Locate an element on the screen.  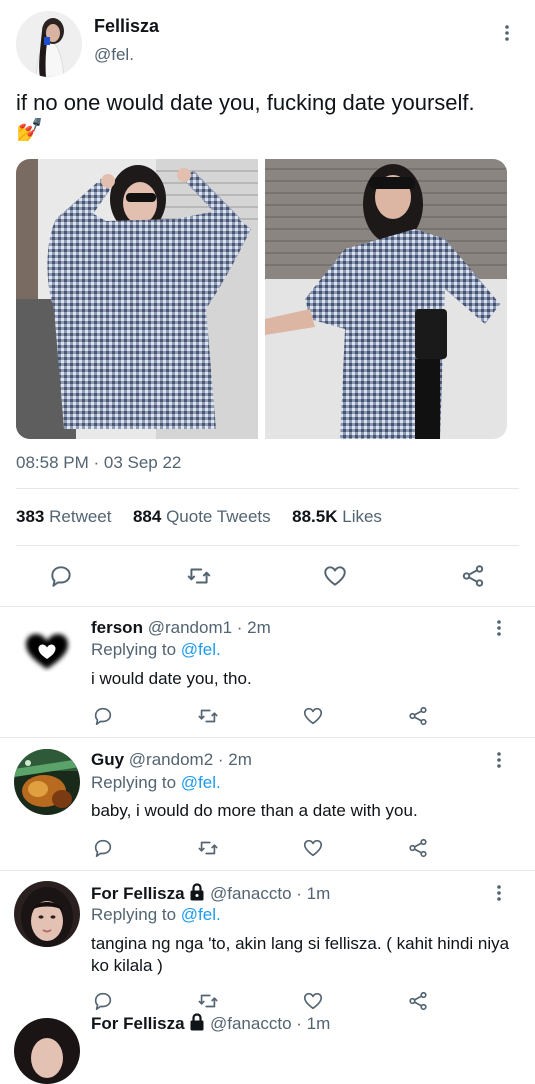
reply-author-handle: @random1 is located at coordinates (190, 627).